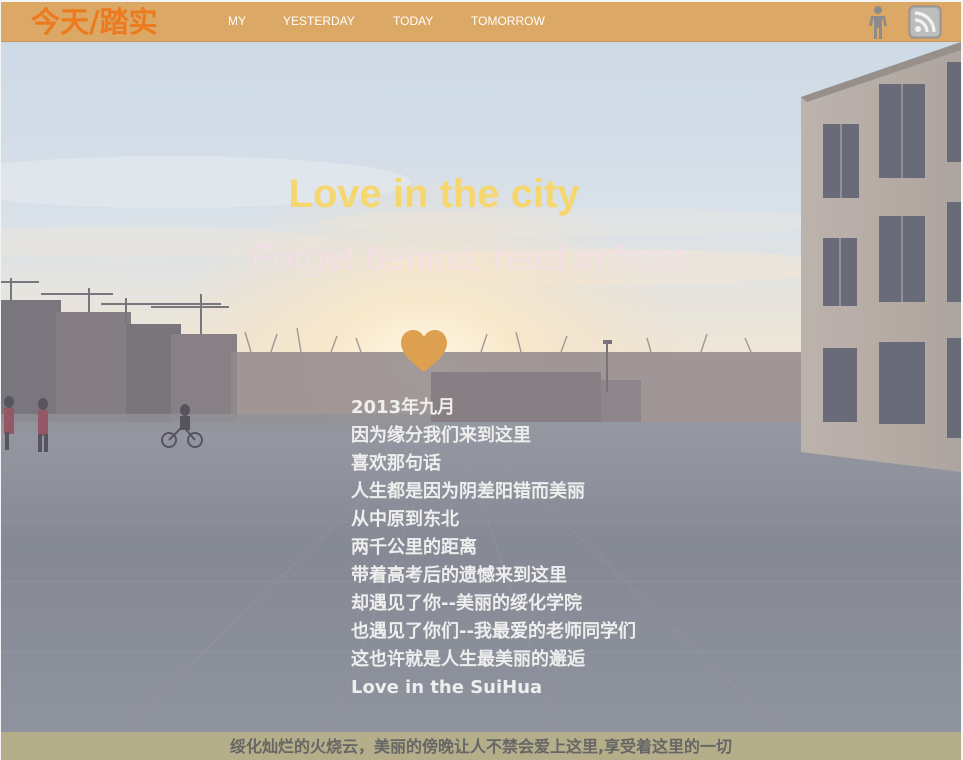 Image resolution: width=963 pixels, height=760 pixels. What do you see at coordinates (413, 21) in the screenshot?
I see `nav-link-today: TODAY` at bounding box center [413, 21].